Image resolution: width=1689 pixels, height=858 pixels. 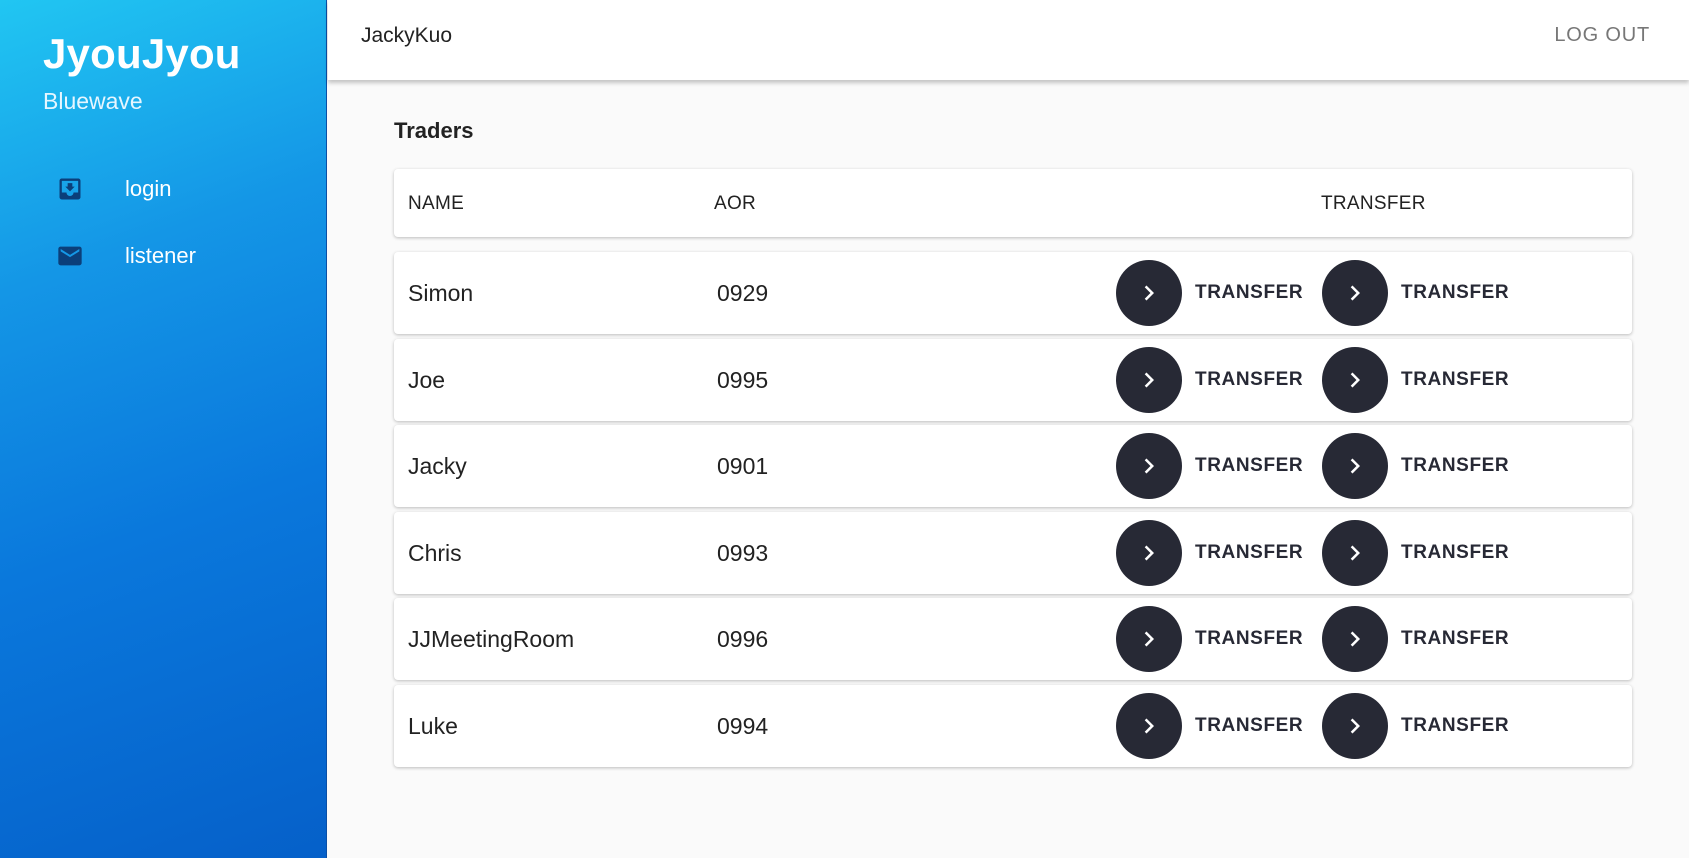 I want to click on table-row: JJMeetingRoom 0996 TRANSFER TRANSFER, so click(x=1013, y=639).